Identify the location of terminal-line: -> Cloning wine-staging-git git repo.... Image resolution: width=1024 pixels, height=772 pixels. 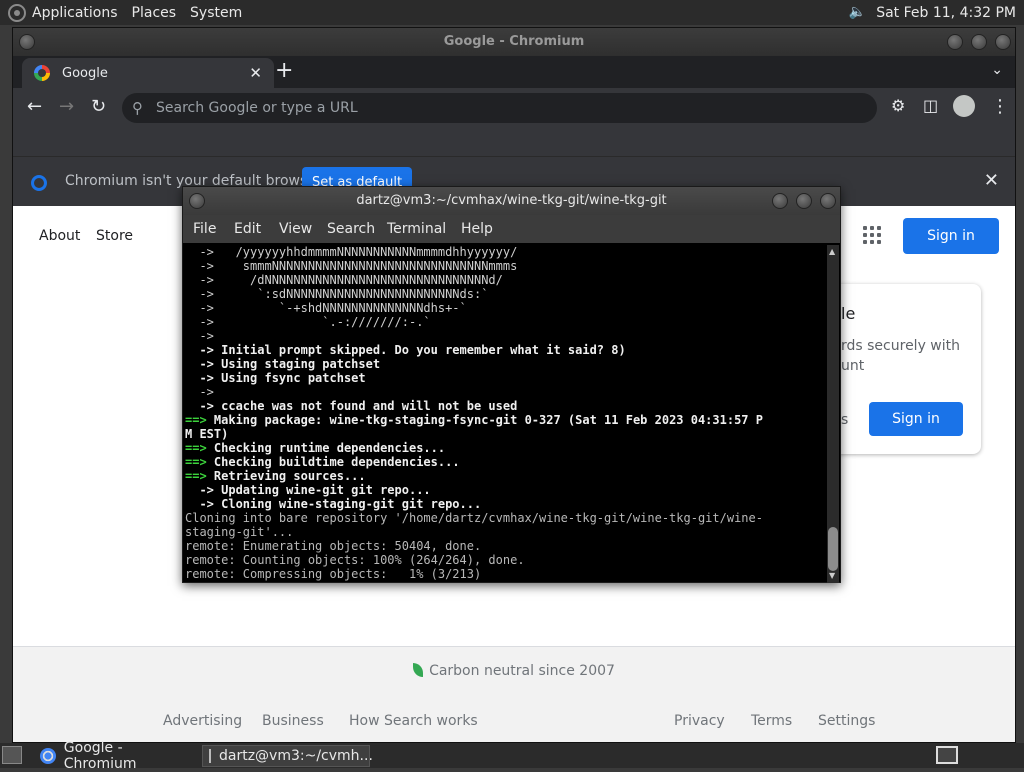
(333, 504).